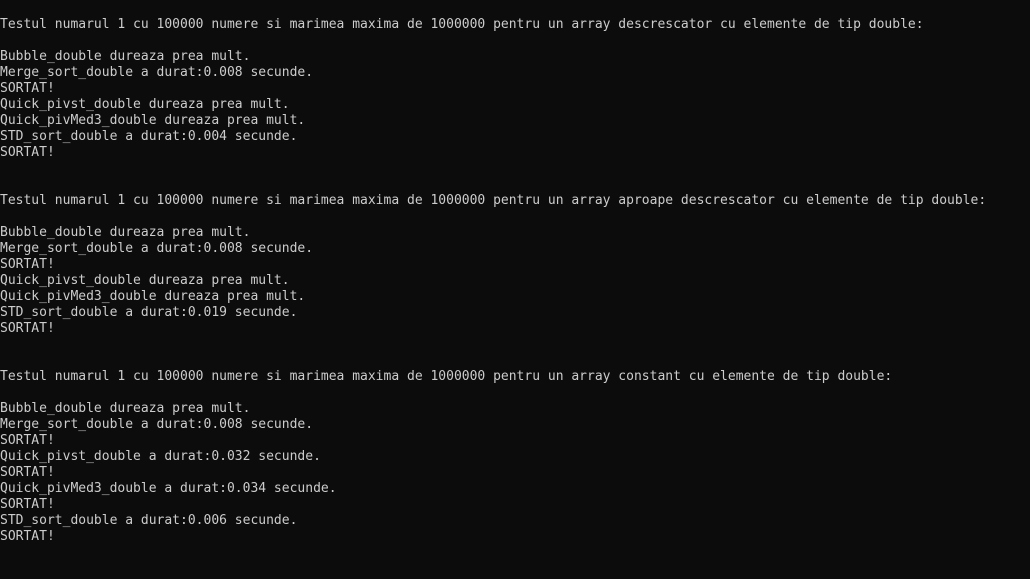  Describe the element at coordinates (149, 312) in the screenshot. I see `output-line: STD_sort_double a durat:0.019 secunde.` at that location.